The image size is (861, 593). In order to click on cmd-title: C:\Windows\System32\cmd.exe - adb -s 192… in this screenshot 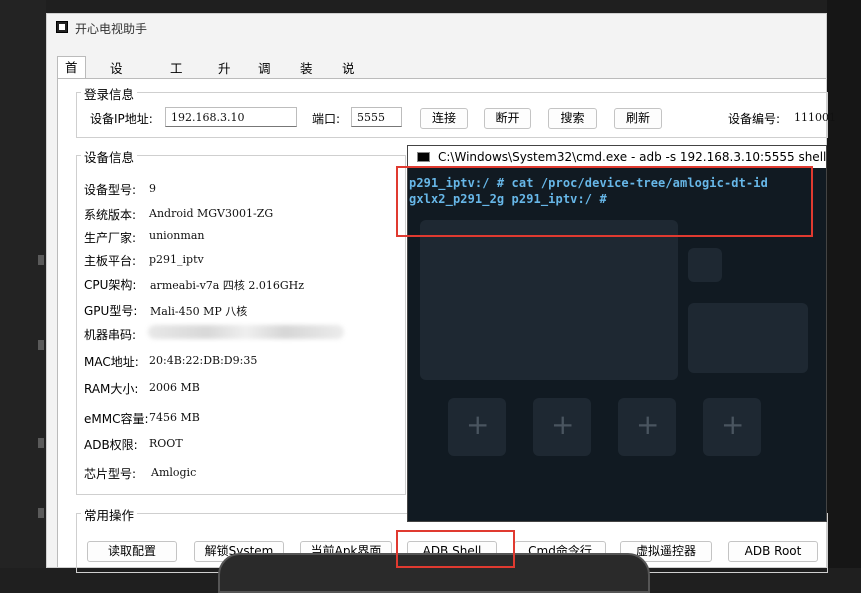, I will do `click(632, 157)`.